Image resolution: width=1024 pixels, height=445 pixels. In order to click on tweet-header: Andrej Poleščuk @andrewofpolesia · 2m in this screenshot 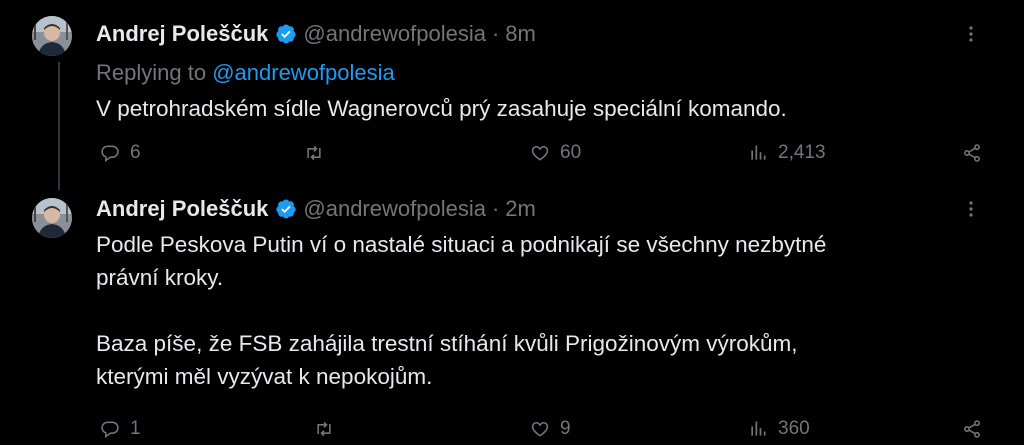, I will do `click(316, 209)`.